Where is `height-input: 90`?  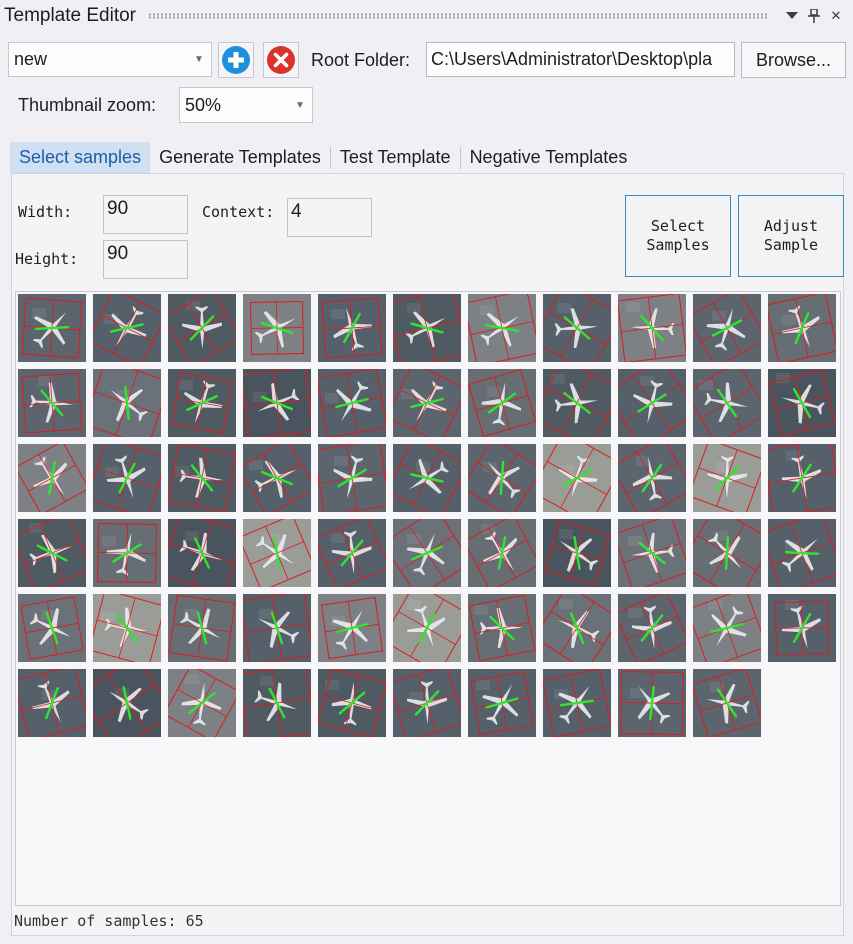
height-input: 90 is located at coordinates (145, 259).